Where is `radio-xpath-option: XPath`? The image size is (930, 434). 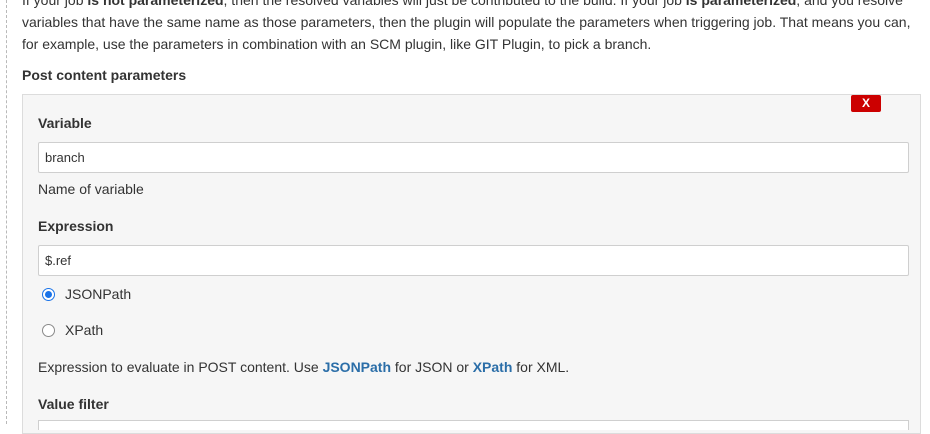
radio-xpath-option: XPath is located at coordinates (72, 330).